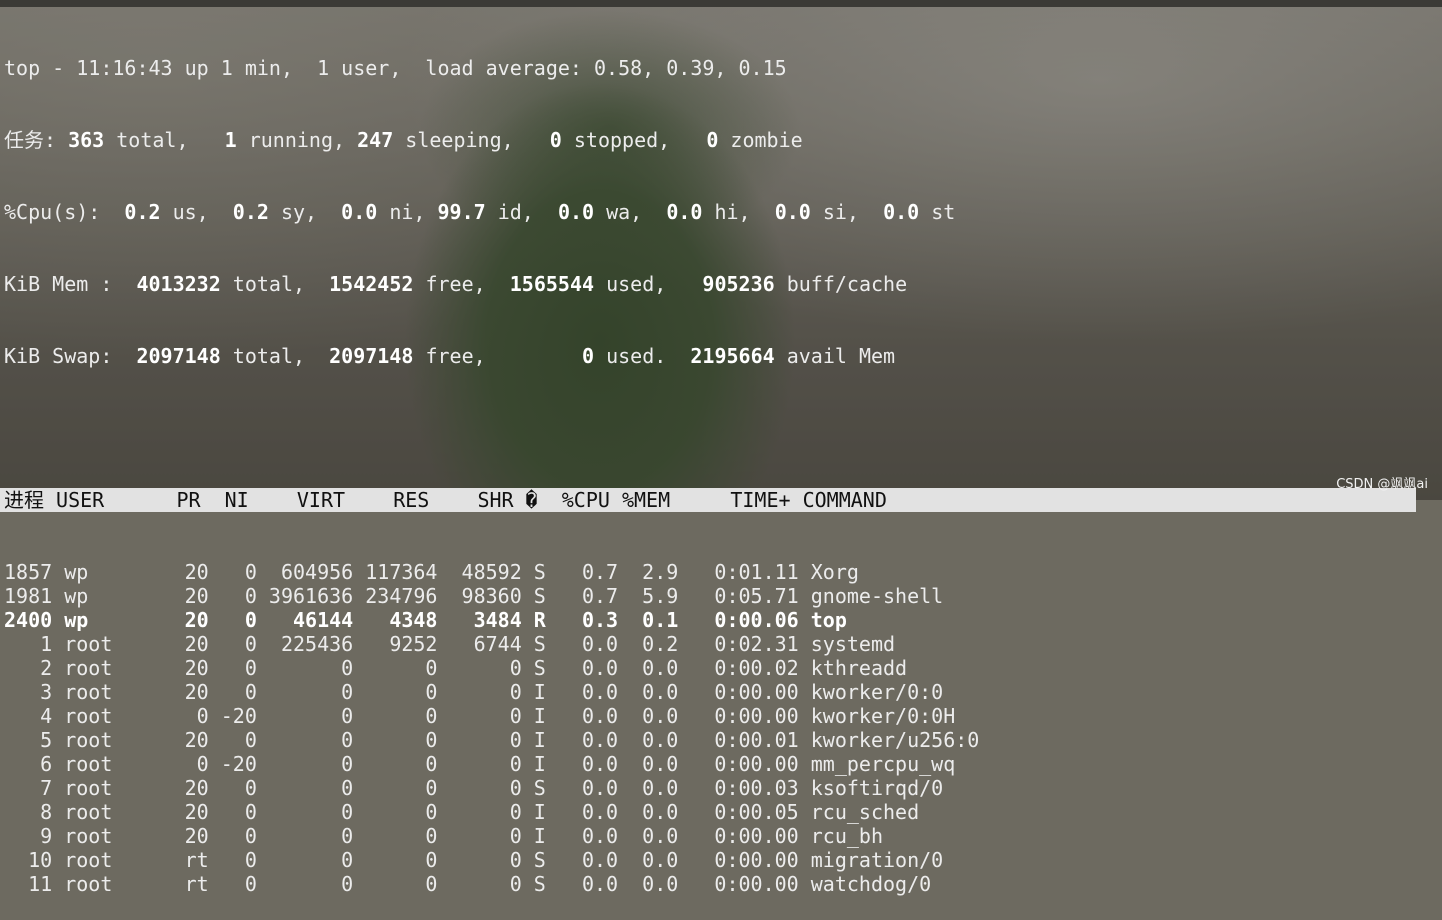 The width and height of the screenshot is (1442, 920). Describe the element at coordinates (937, 212) in the screenshot. I see `summary-text: st` at that location.